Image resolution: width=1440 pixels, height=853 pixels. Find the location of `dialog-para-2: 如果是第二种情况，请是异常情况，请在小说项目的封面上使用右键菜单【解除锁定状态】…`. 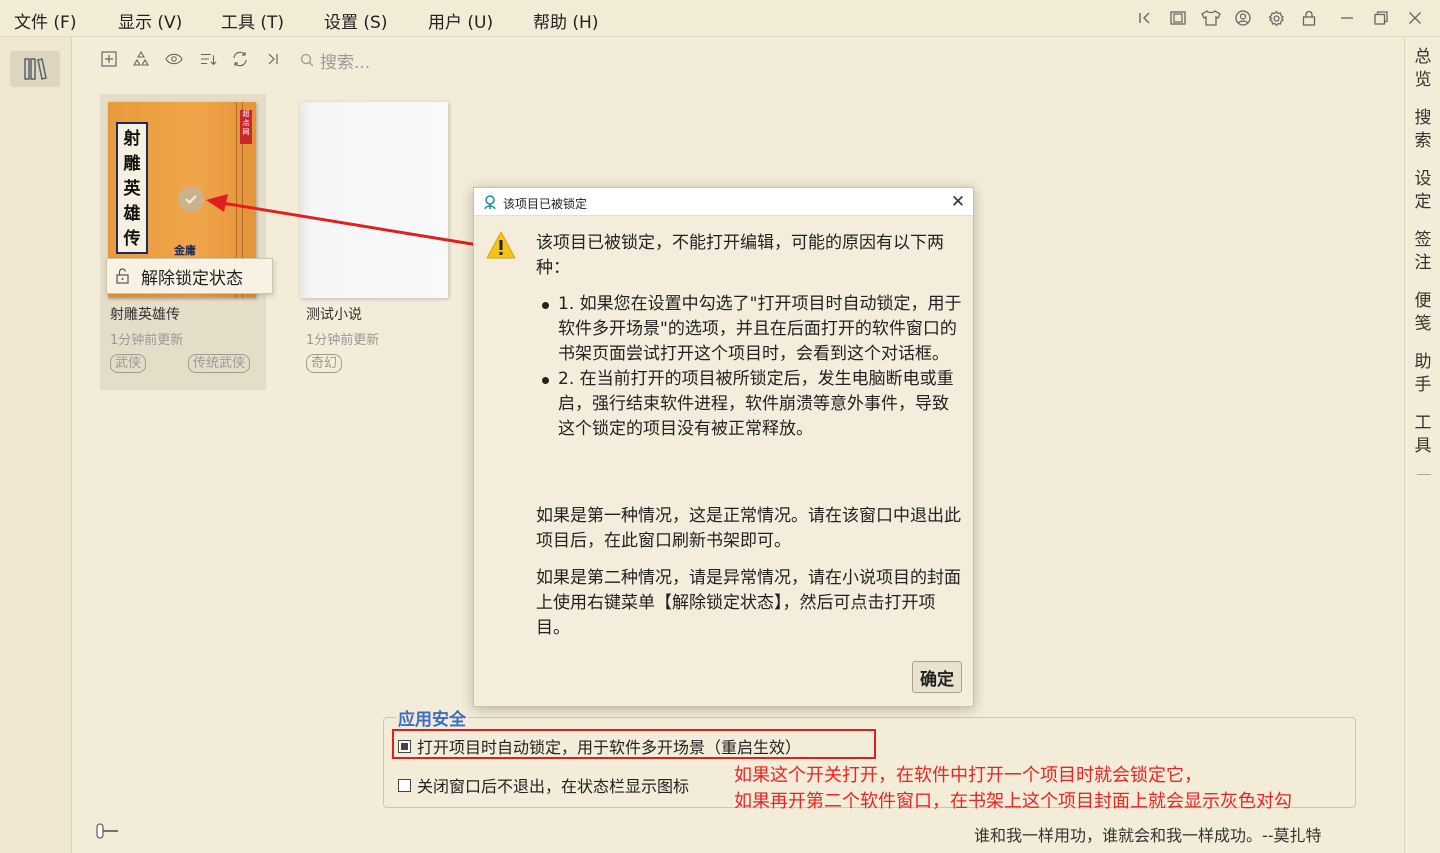

dialog-para-2: 如果是第二种情况，请是异常情况，请在小说项目的封面上使用右键菜单【解除锁定状态】… is located at coordinates (748, 603).